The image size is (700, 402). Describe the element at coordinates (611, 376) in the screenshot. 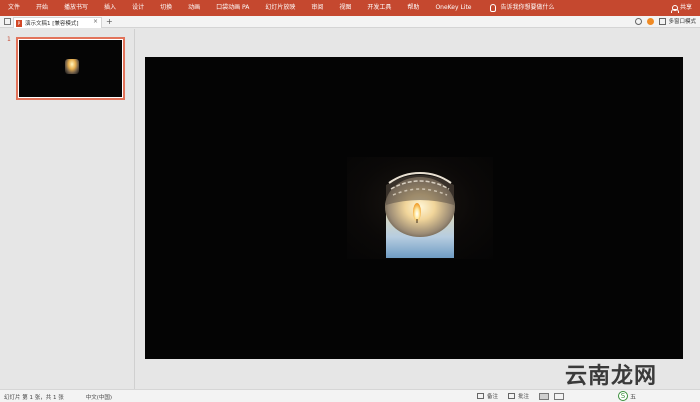

I see `watermark-text: 云南龙网` at that location.